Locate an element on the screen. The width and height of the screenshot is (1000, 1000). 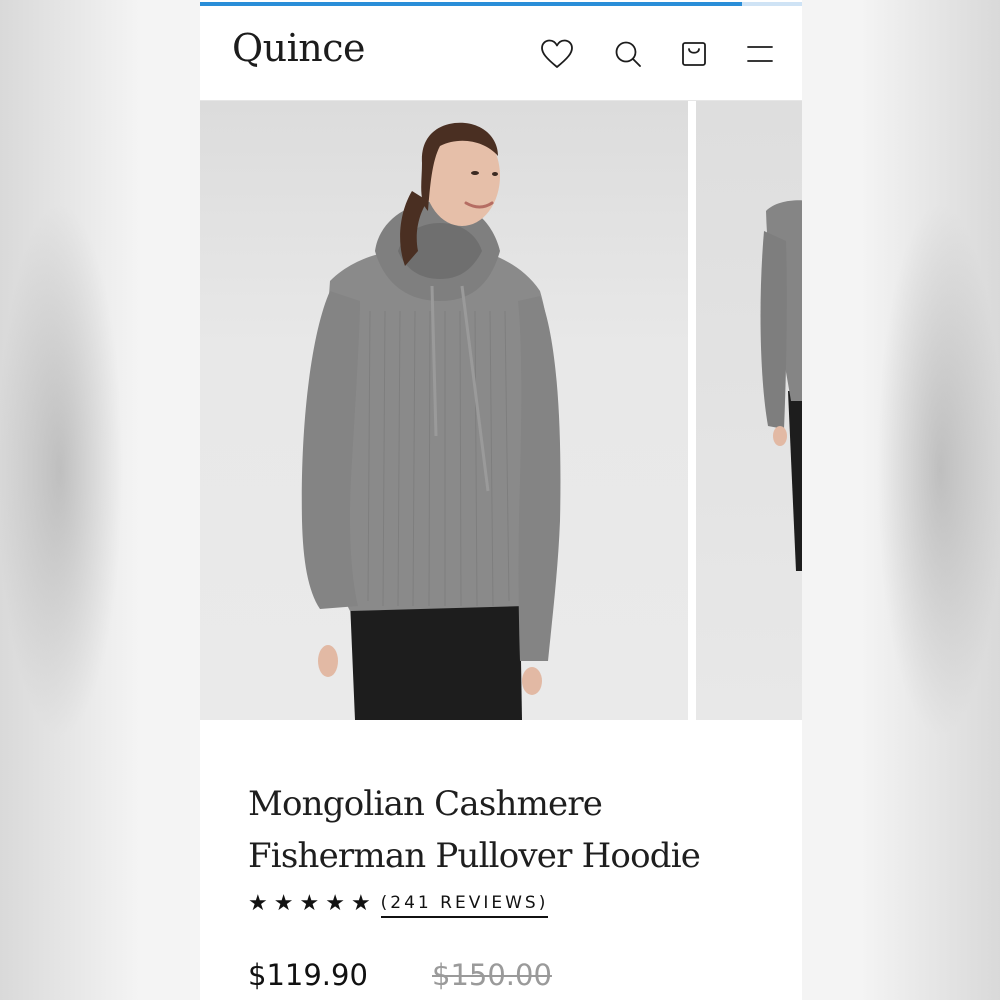
model-side-illustration is located at coordinates (781, 385).